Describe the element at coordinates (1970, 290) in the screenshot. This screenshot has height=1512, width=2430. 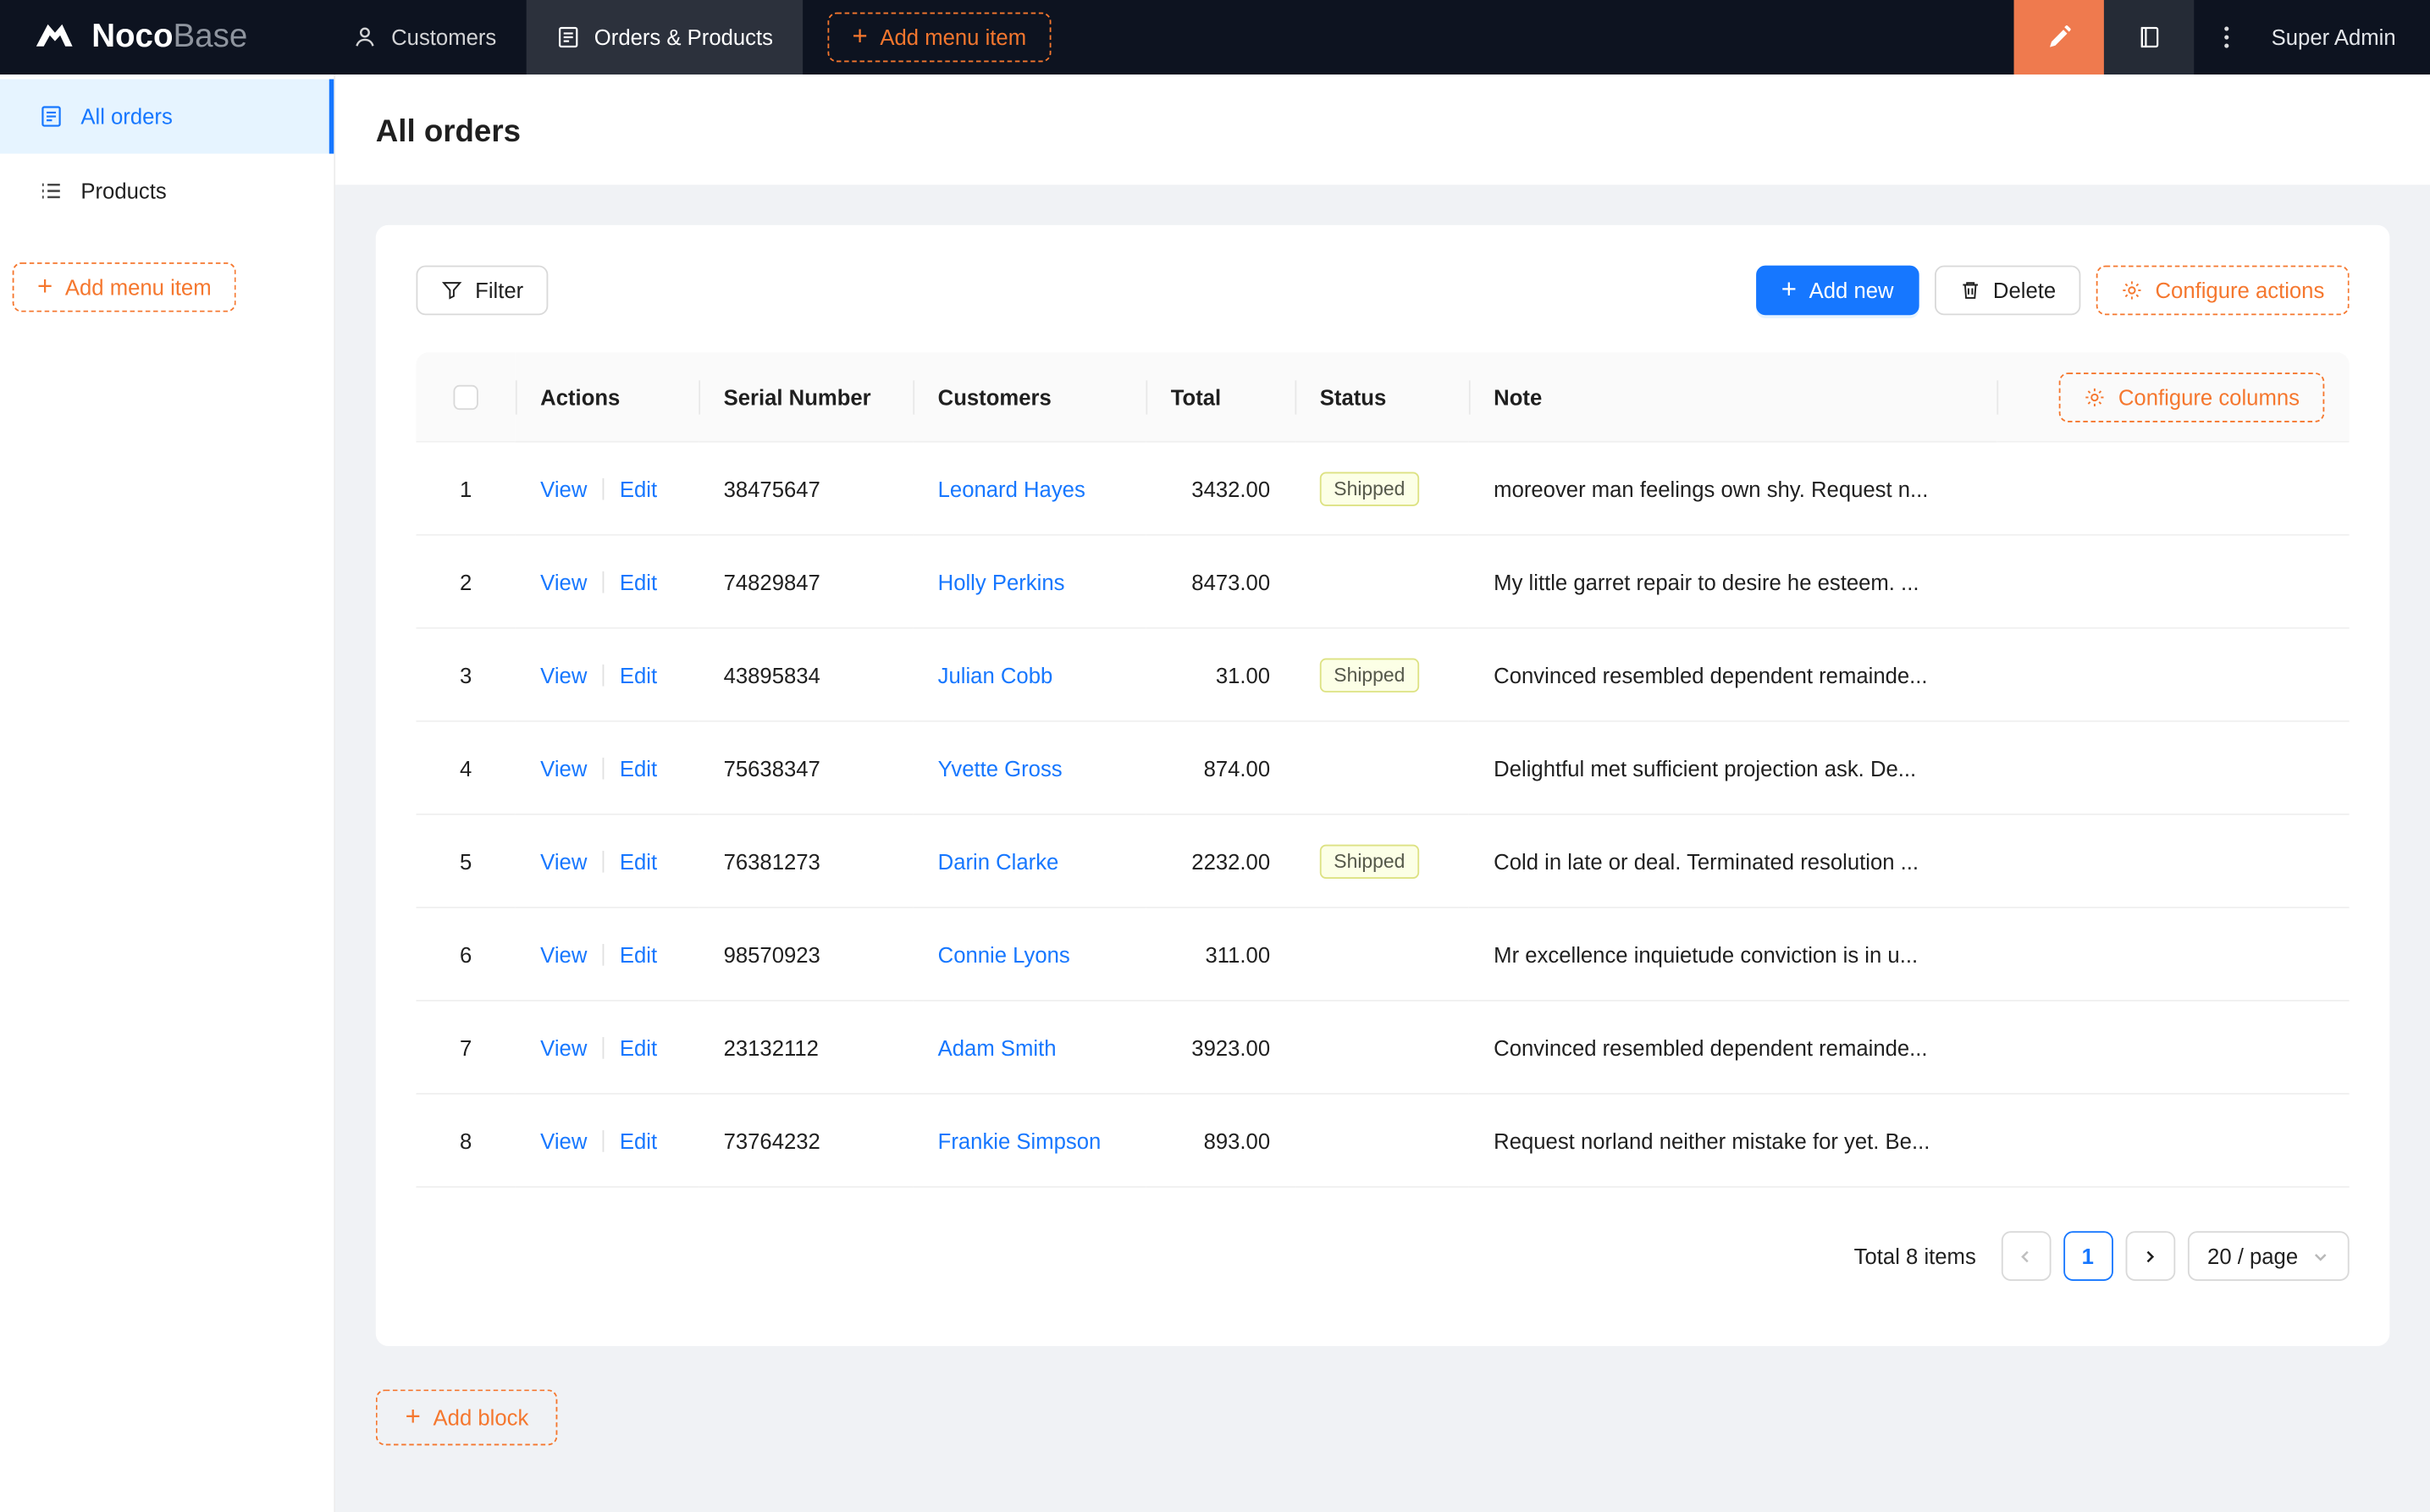
I see `trash-icon` at that location.